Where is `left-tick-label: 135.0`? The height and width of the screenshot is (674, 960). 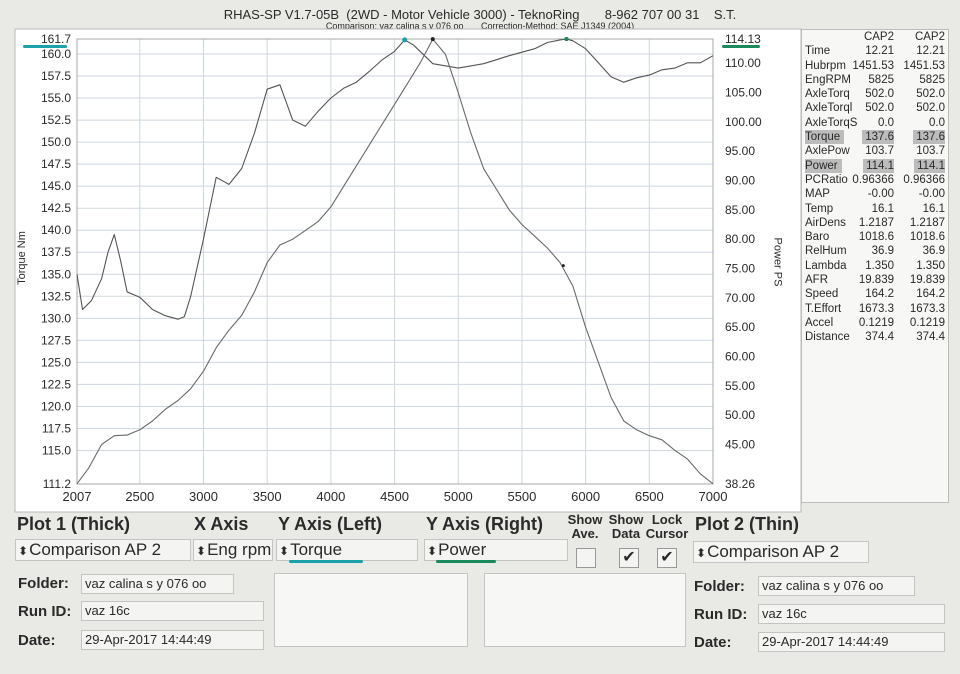 left-tick-label: 135.0 is located at coordinates (56, 274).